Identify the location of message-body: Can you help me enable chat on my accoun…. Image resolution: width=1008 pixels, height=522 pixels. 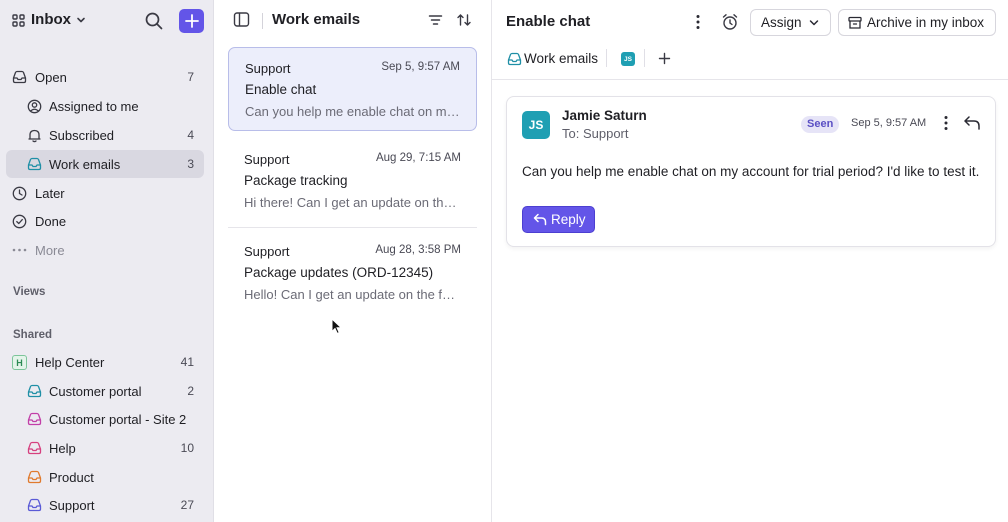
(751, 171).